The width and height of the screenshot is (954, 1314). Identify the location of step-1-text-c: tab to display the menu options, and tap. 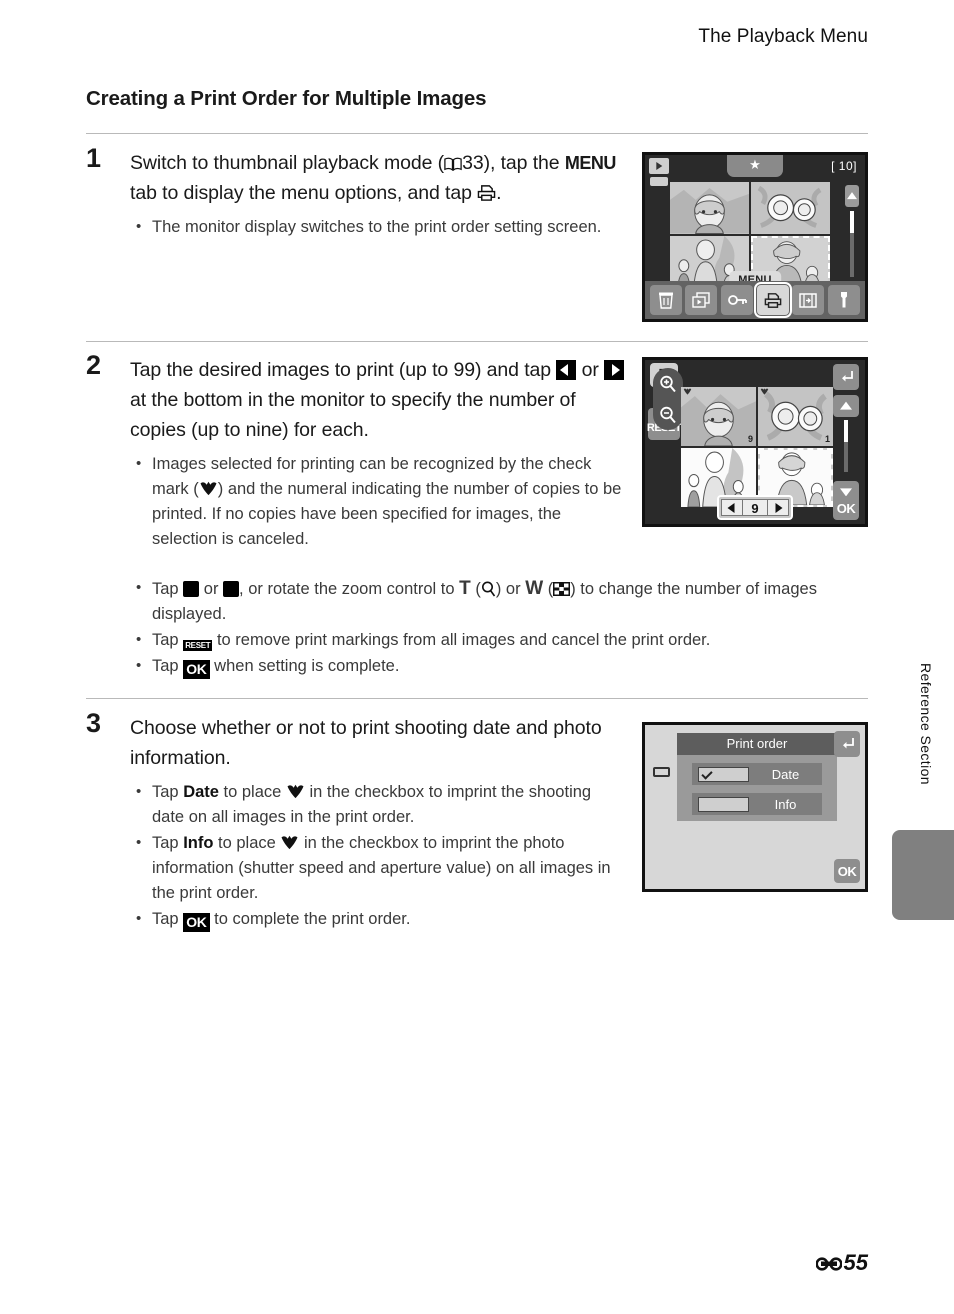
(304, 193).